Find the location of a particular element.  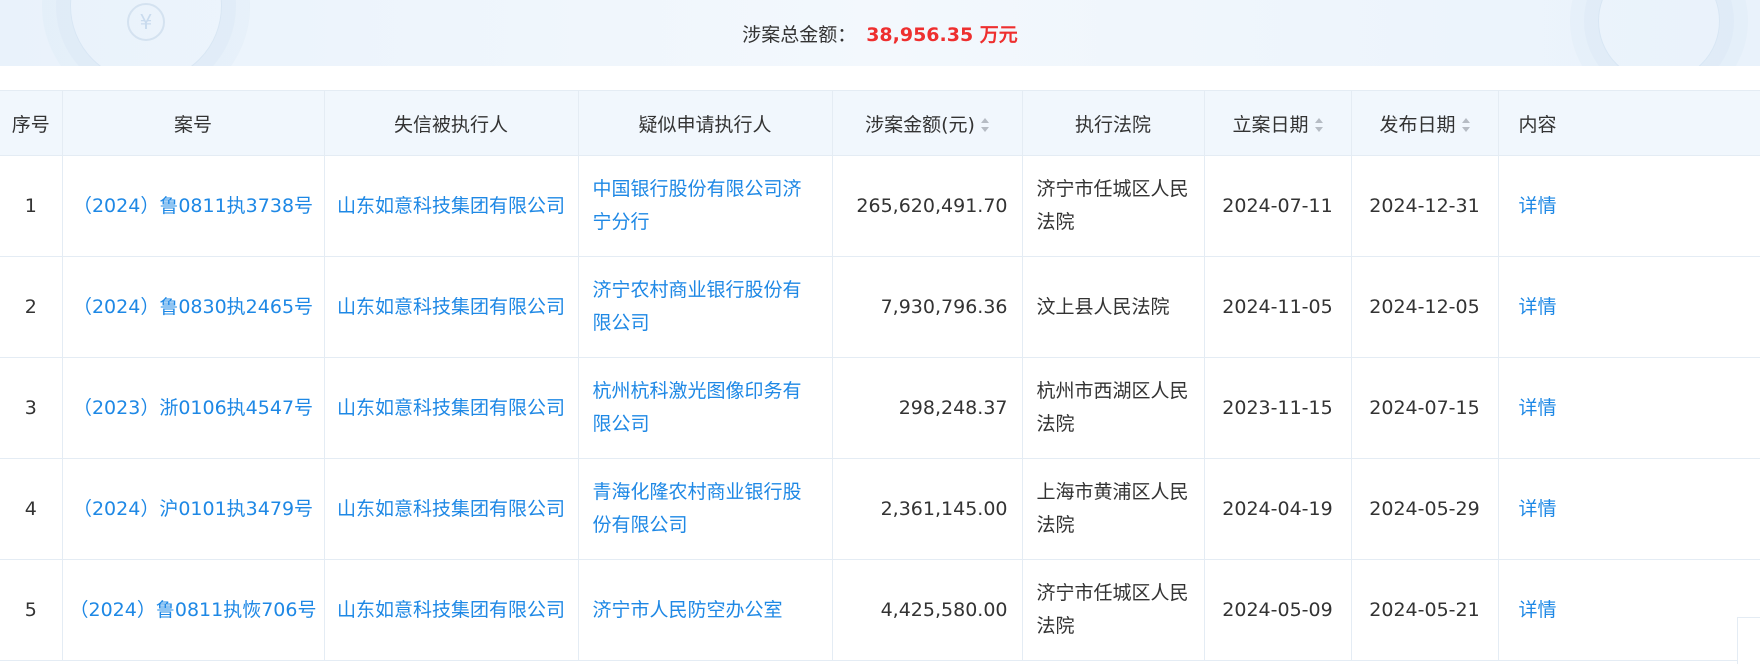

case-number-link: （2024）鲁0811执恢706号 is located at coordinates (193, 610).